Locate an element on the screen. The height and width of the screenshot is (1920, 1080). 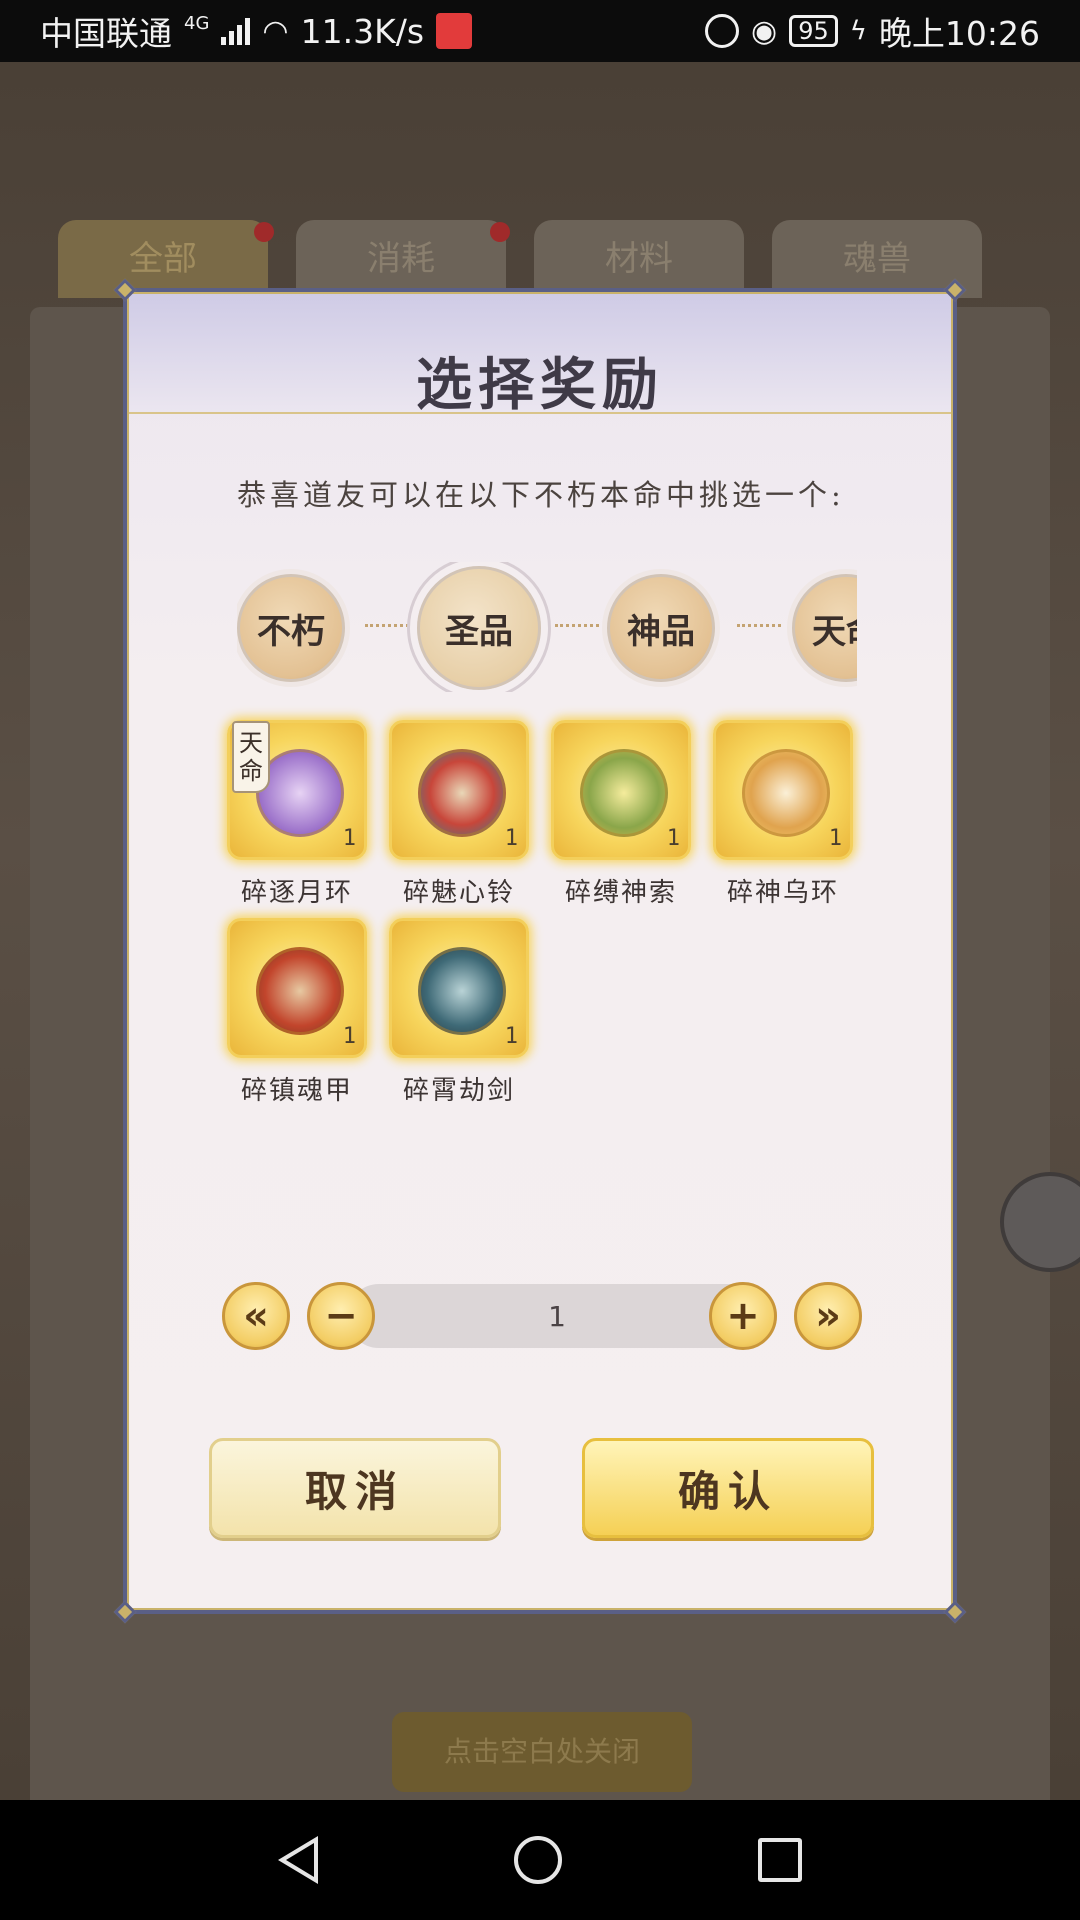
battery-indicator: 95 is located at coordinates (813, 31).